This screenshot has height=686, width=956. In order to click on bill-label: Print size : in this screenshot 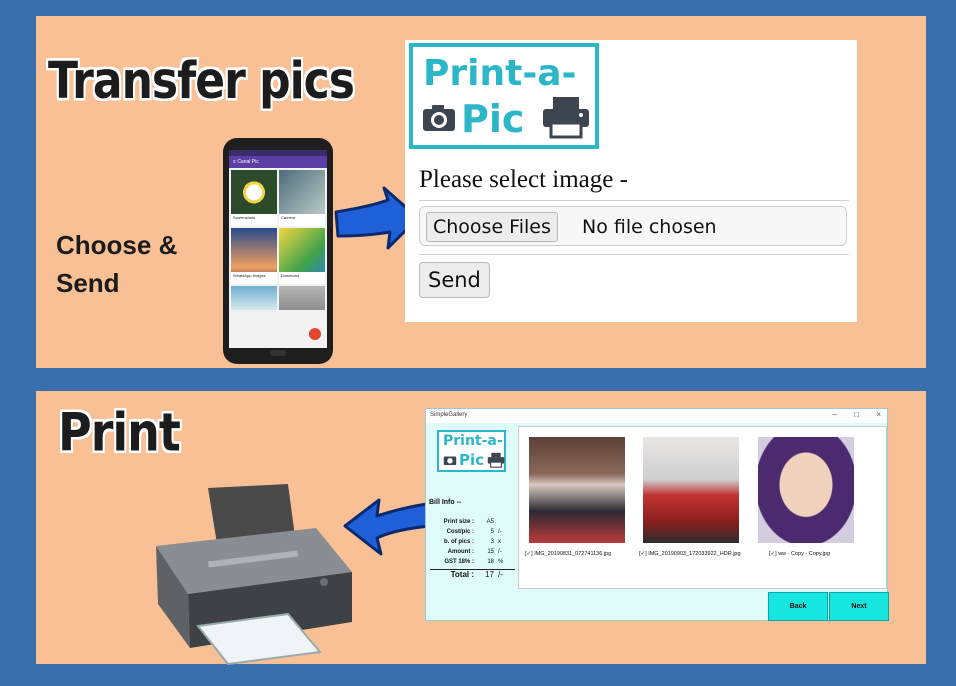, I will do `click(458, 522)`.